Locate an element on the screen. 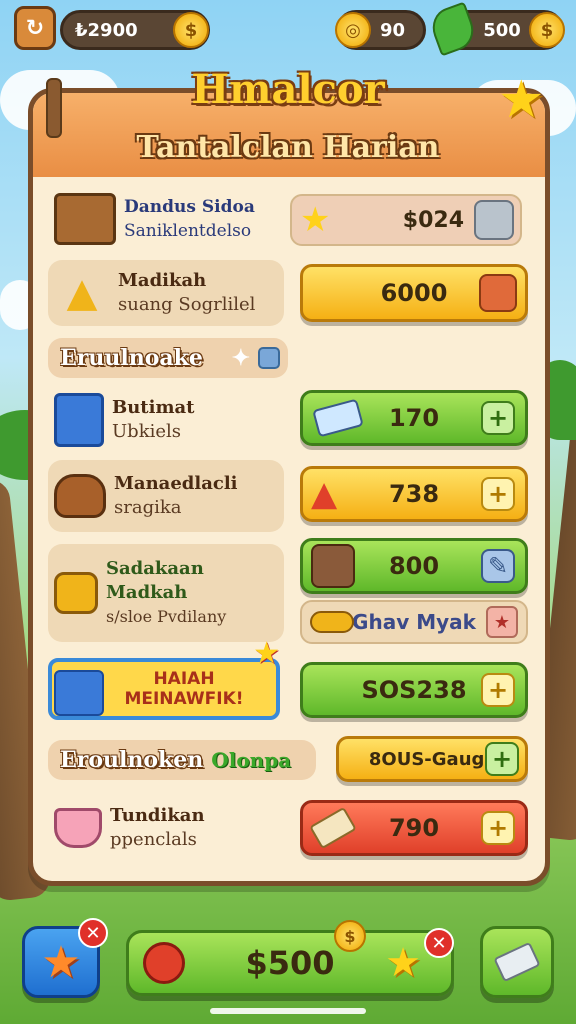 Image resolution: width=576 pixels, height=1024 pixels. reward-button-1: 170 + is located at coordinates (414, 418).